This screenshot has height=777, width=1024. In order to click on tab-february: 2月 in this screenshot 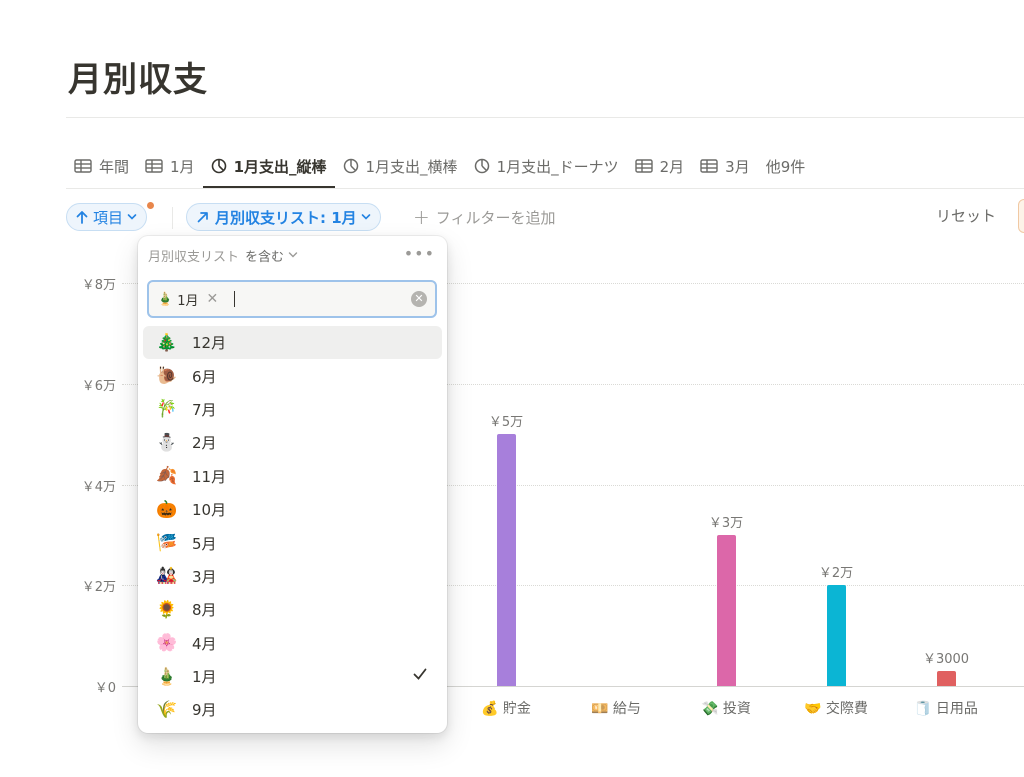, I will do `click(660, 166)`.